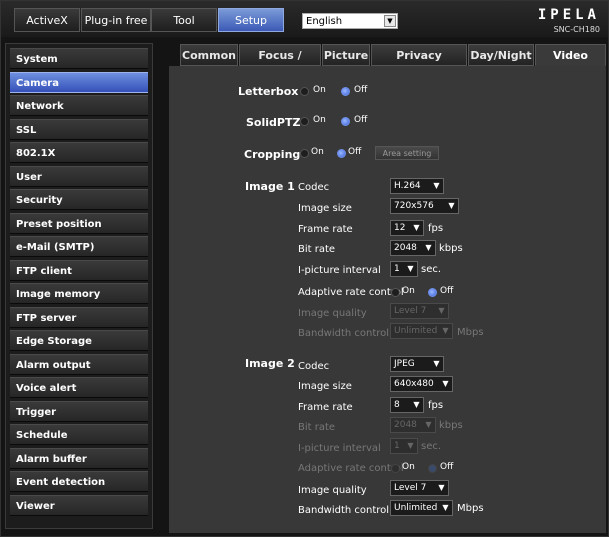 The image size is (609, 537). What do you see at coordinates (404, 446) in the screenshot?
I see `image2-ipi-select: 1 ▼` at bounding box center [404, 446].